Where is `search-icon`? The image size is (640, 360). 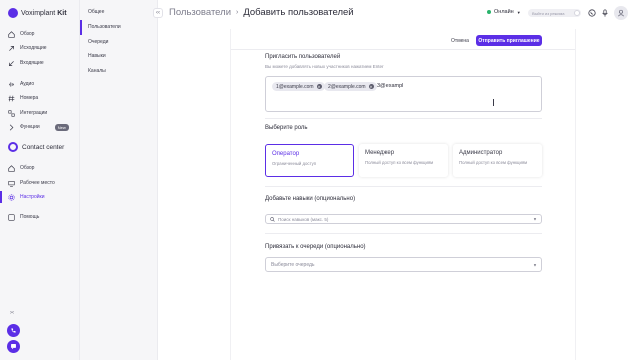
search-icon is located at coordinates (272, 219).